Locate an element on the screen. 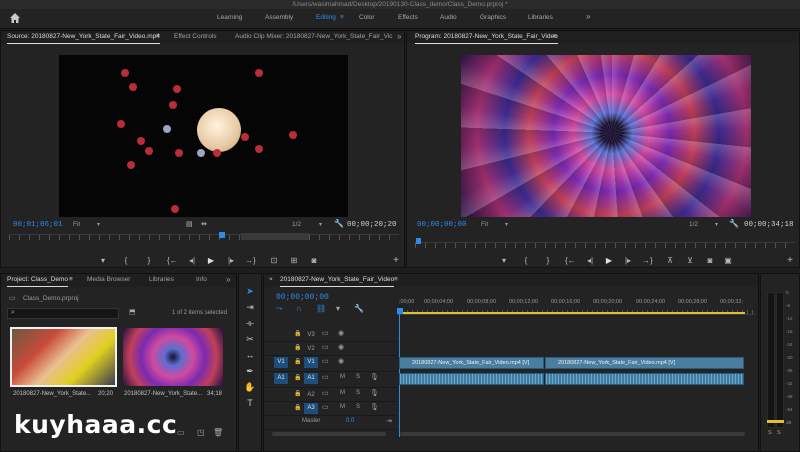  program-time-ruler is located at coordinates (605, 245).